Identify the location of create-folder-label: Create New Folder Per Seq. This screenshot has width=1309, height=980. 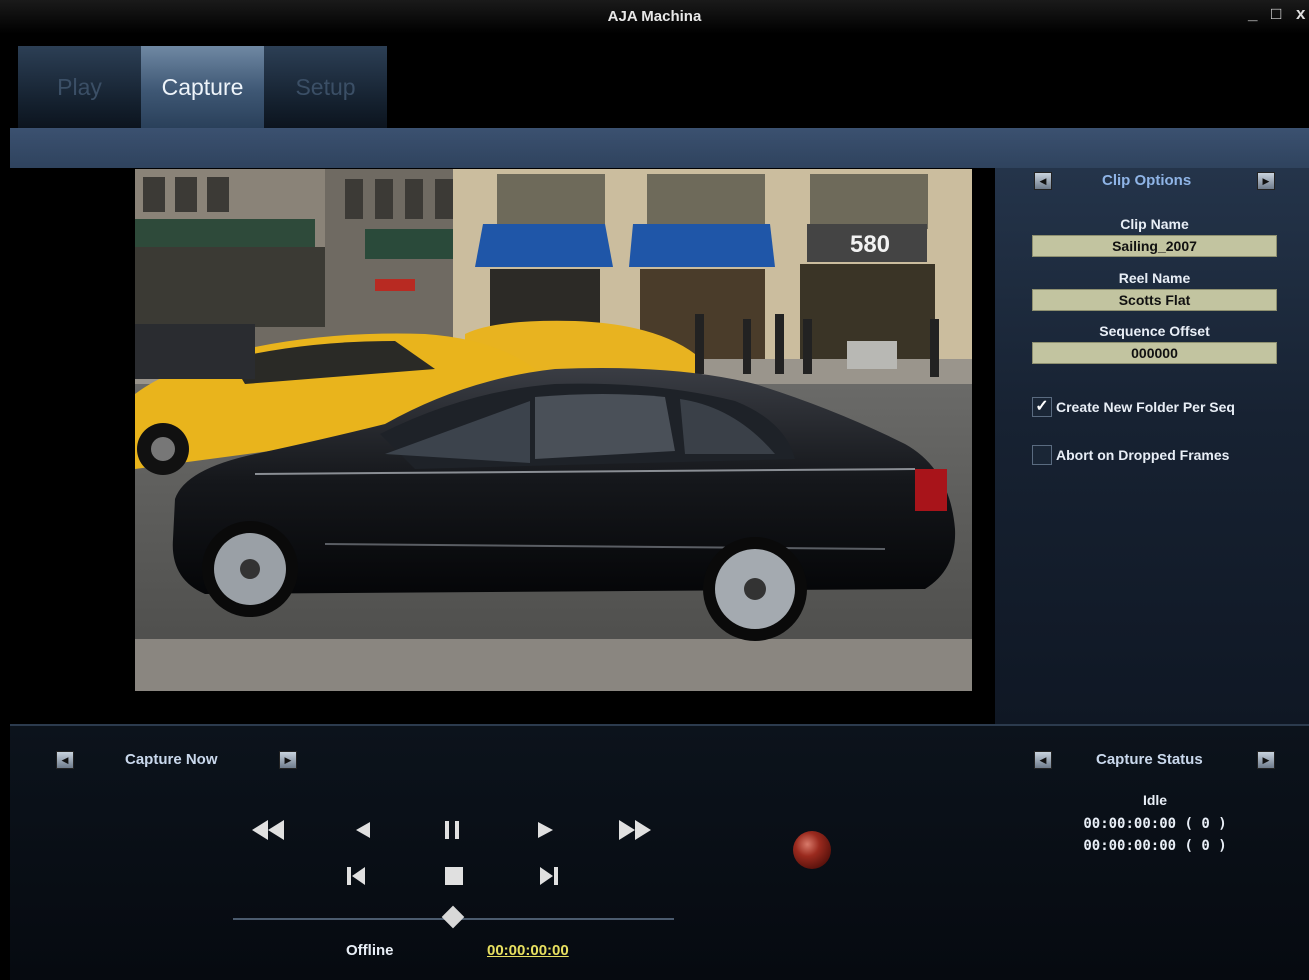
(1145, 407).